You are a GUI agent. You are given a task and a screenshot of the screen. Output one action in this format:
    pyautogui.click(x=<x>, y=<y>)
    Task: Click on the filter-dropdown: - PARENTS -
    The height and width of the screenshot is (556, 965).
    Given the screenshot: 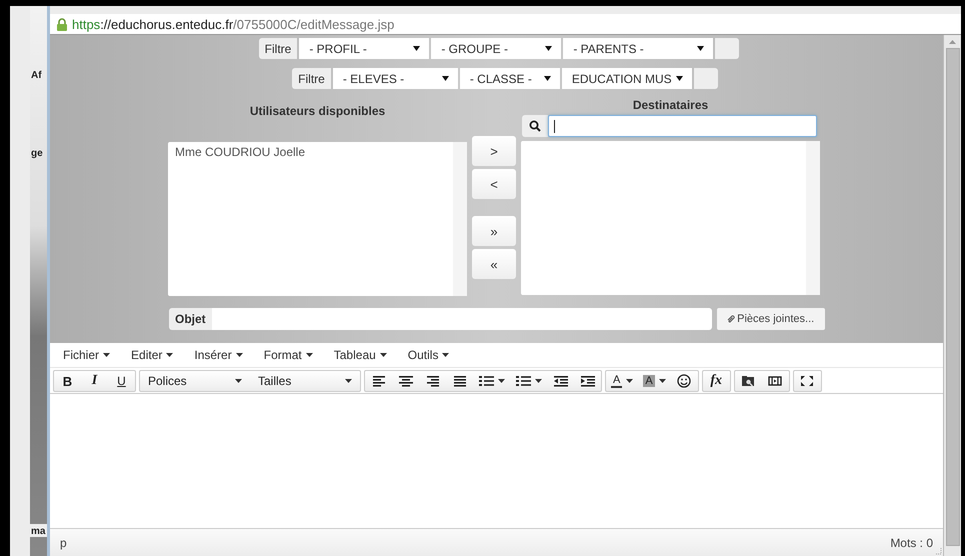 What is the action you would take?
    pyautogui.click(x=638, y=48)
    